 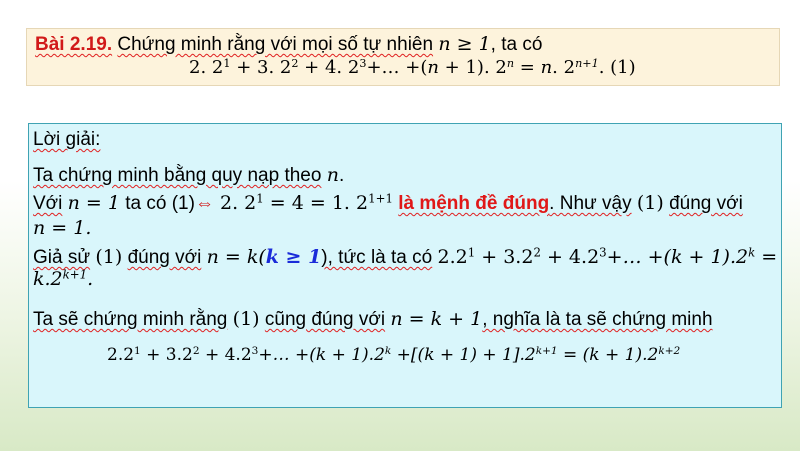 I want to click on math-exp: k+2, so click(x=669, y=351).